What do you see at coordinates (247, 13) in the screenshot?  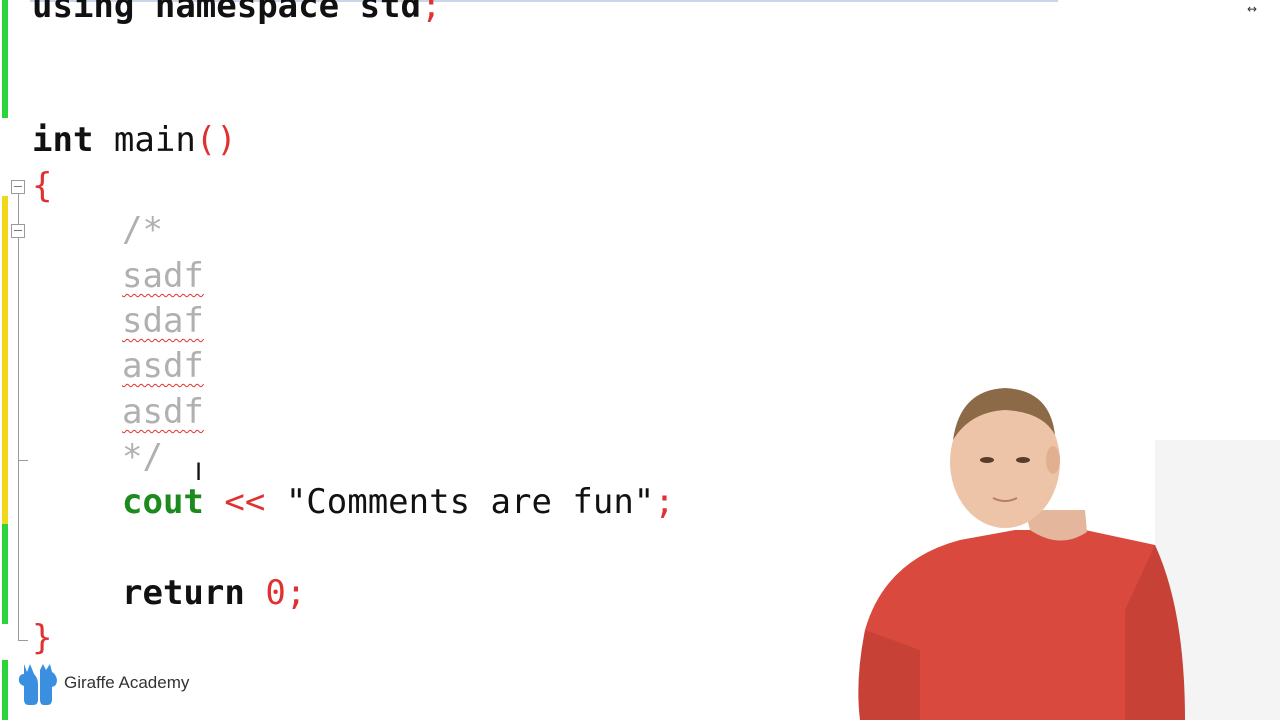 I see `keyword-namespace: namespace` at bounding box center [247, 13].